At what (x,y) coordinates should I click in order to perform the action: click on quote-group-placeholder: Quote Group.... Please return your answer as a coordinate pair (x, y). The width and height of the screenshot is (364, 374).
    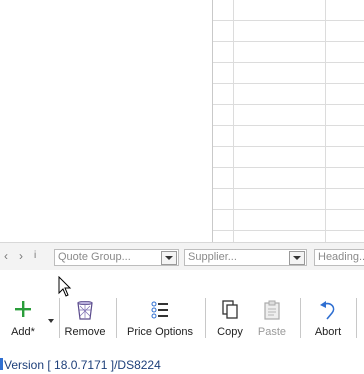
    Looking at the image, I should click on (94, 257).